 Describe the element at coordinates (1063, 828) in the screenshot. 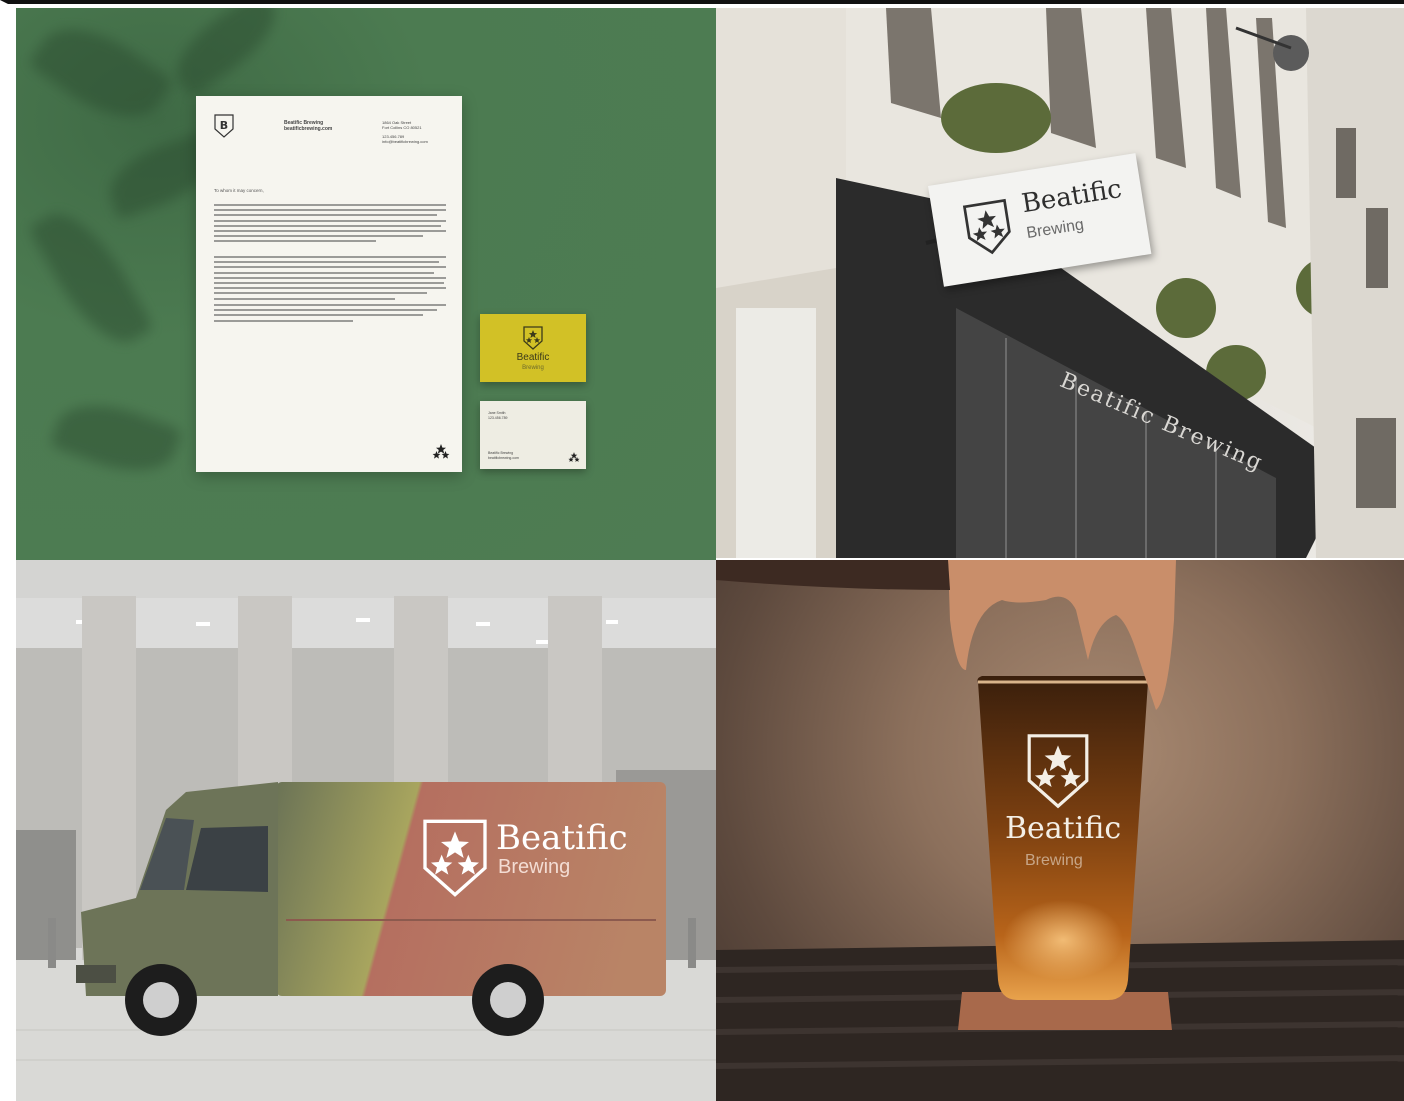

I see `glass-brand-name: Beatific` at that location.